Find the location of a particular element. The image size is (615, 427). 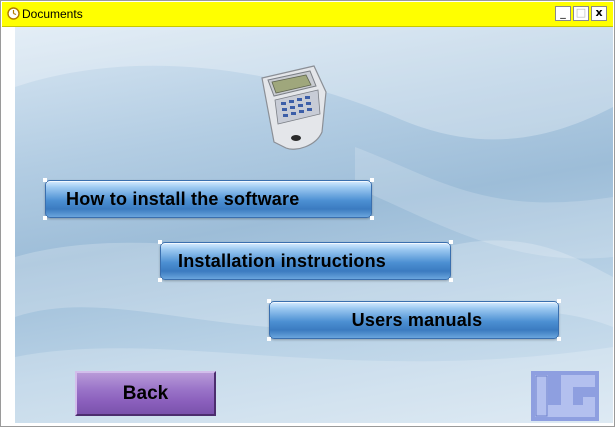

close-button: x is located at coordinates (599, 13).